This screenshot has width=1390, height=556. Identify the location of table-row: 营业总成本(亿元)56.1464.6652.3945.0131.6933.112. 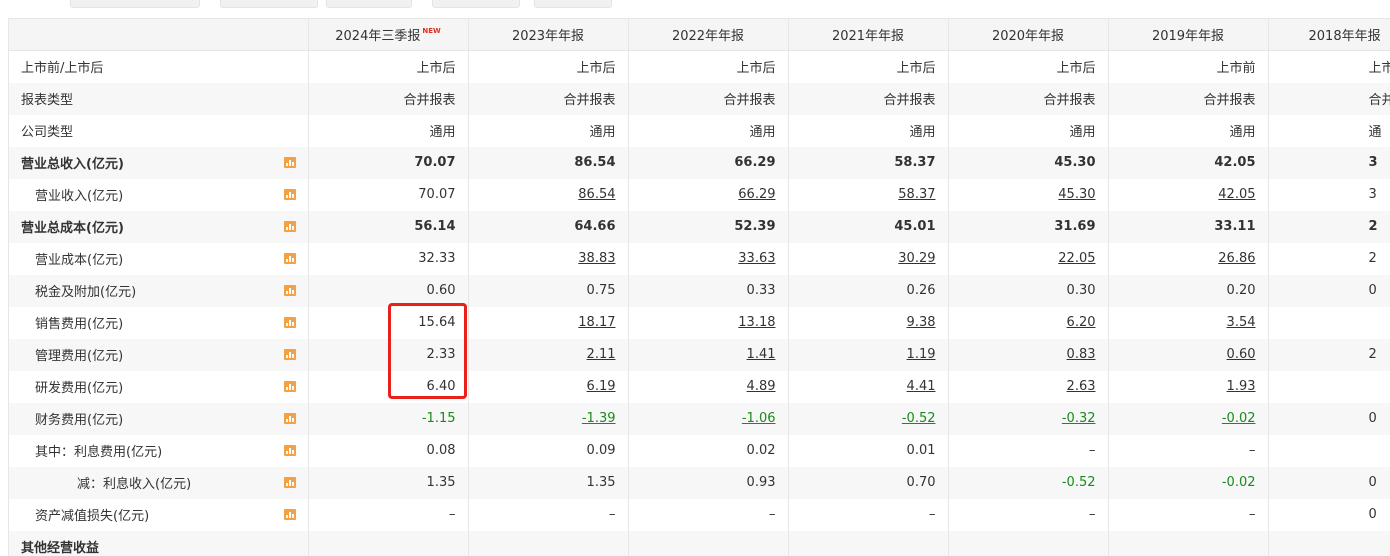
(699, 227).